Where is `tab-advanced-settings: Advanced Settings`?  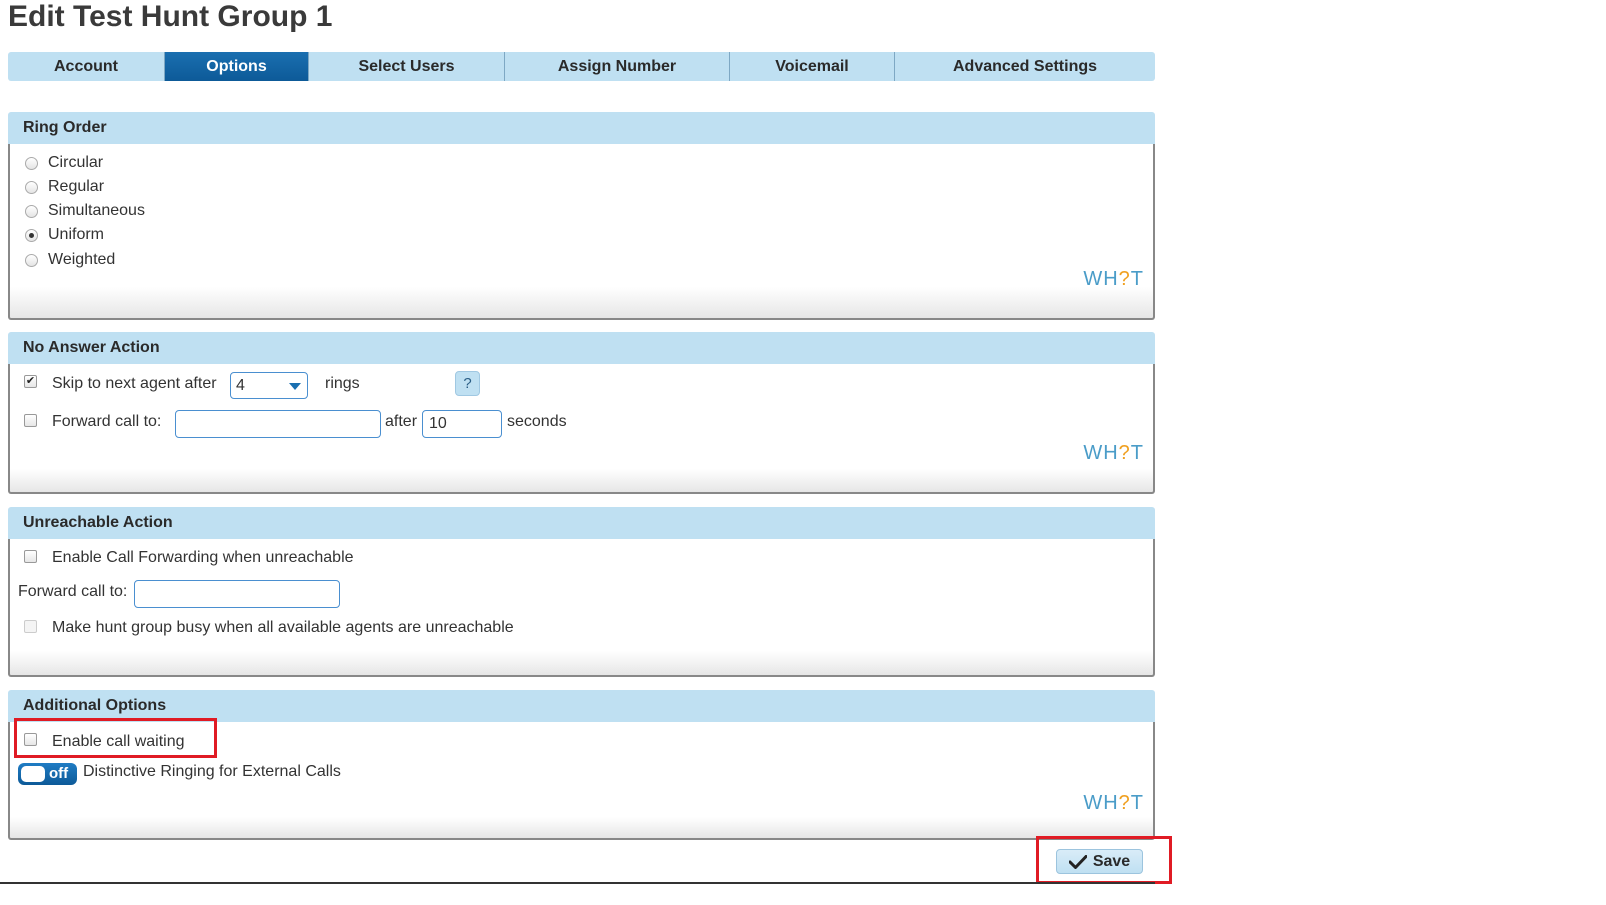
tab-advanced-settings: Advanced Settings is located at coordinates (1025, 66).